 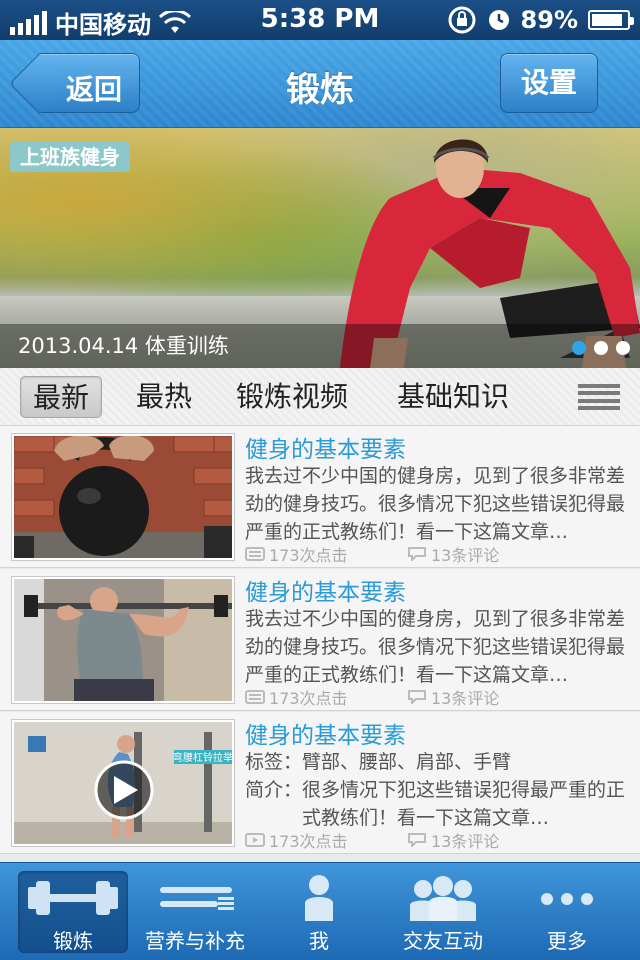 I want to click on alarm-clock-icon, so click(x=498, y=20).